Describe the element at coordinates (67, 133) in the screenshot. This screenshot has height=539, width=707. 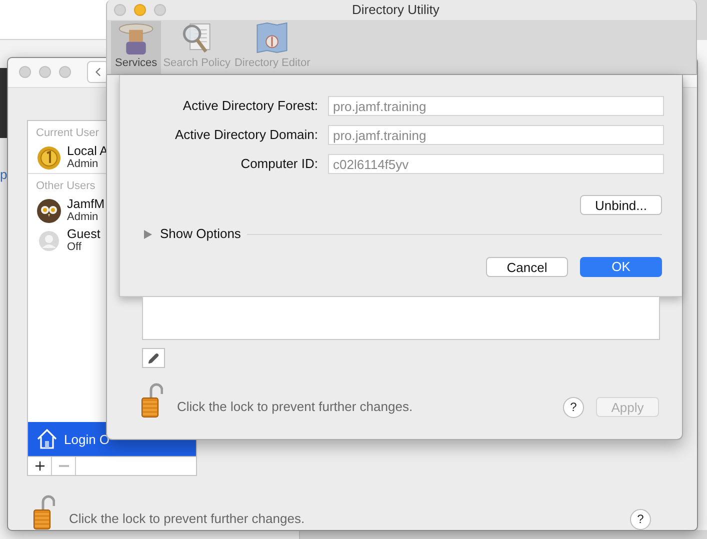
I see `section-header: Current User` at that location.